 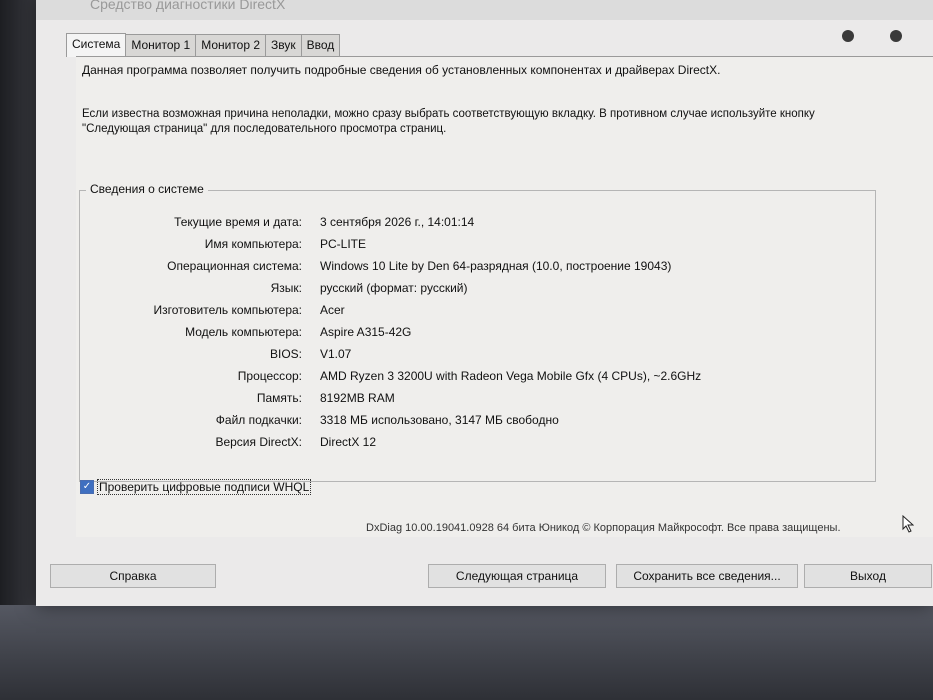 I want to click on title-bar: Средство диагностики DirectX, so click(x=484, y=10).